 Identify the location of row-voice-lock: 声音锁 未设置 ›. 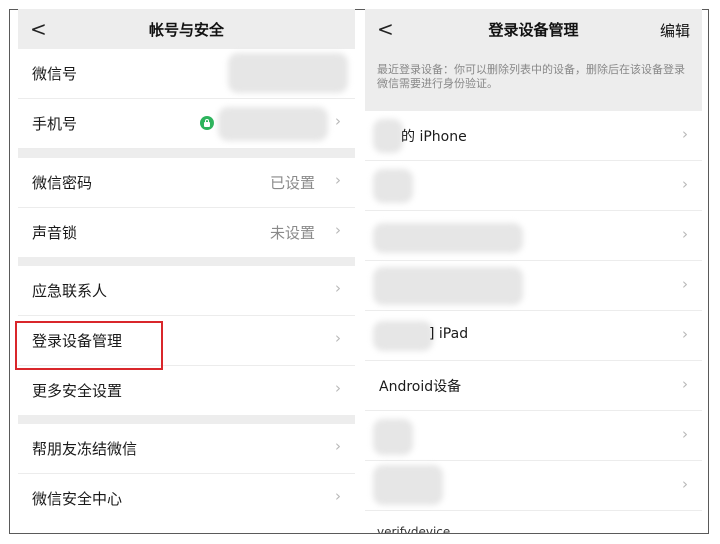
(186, 232).